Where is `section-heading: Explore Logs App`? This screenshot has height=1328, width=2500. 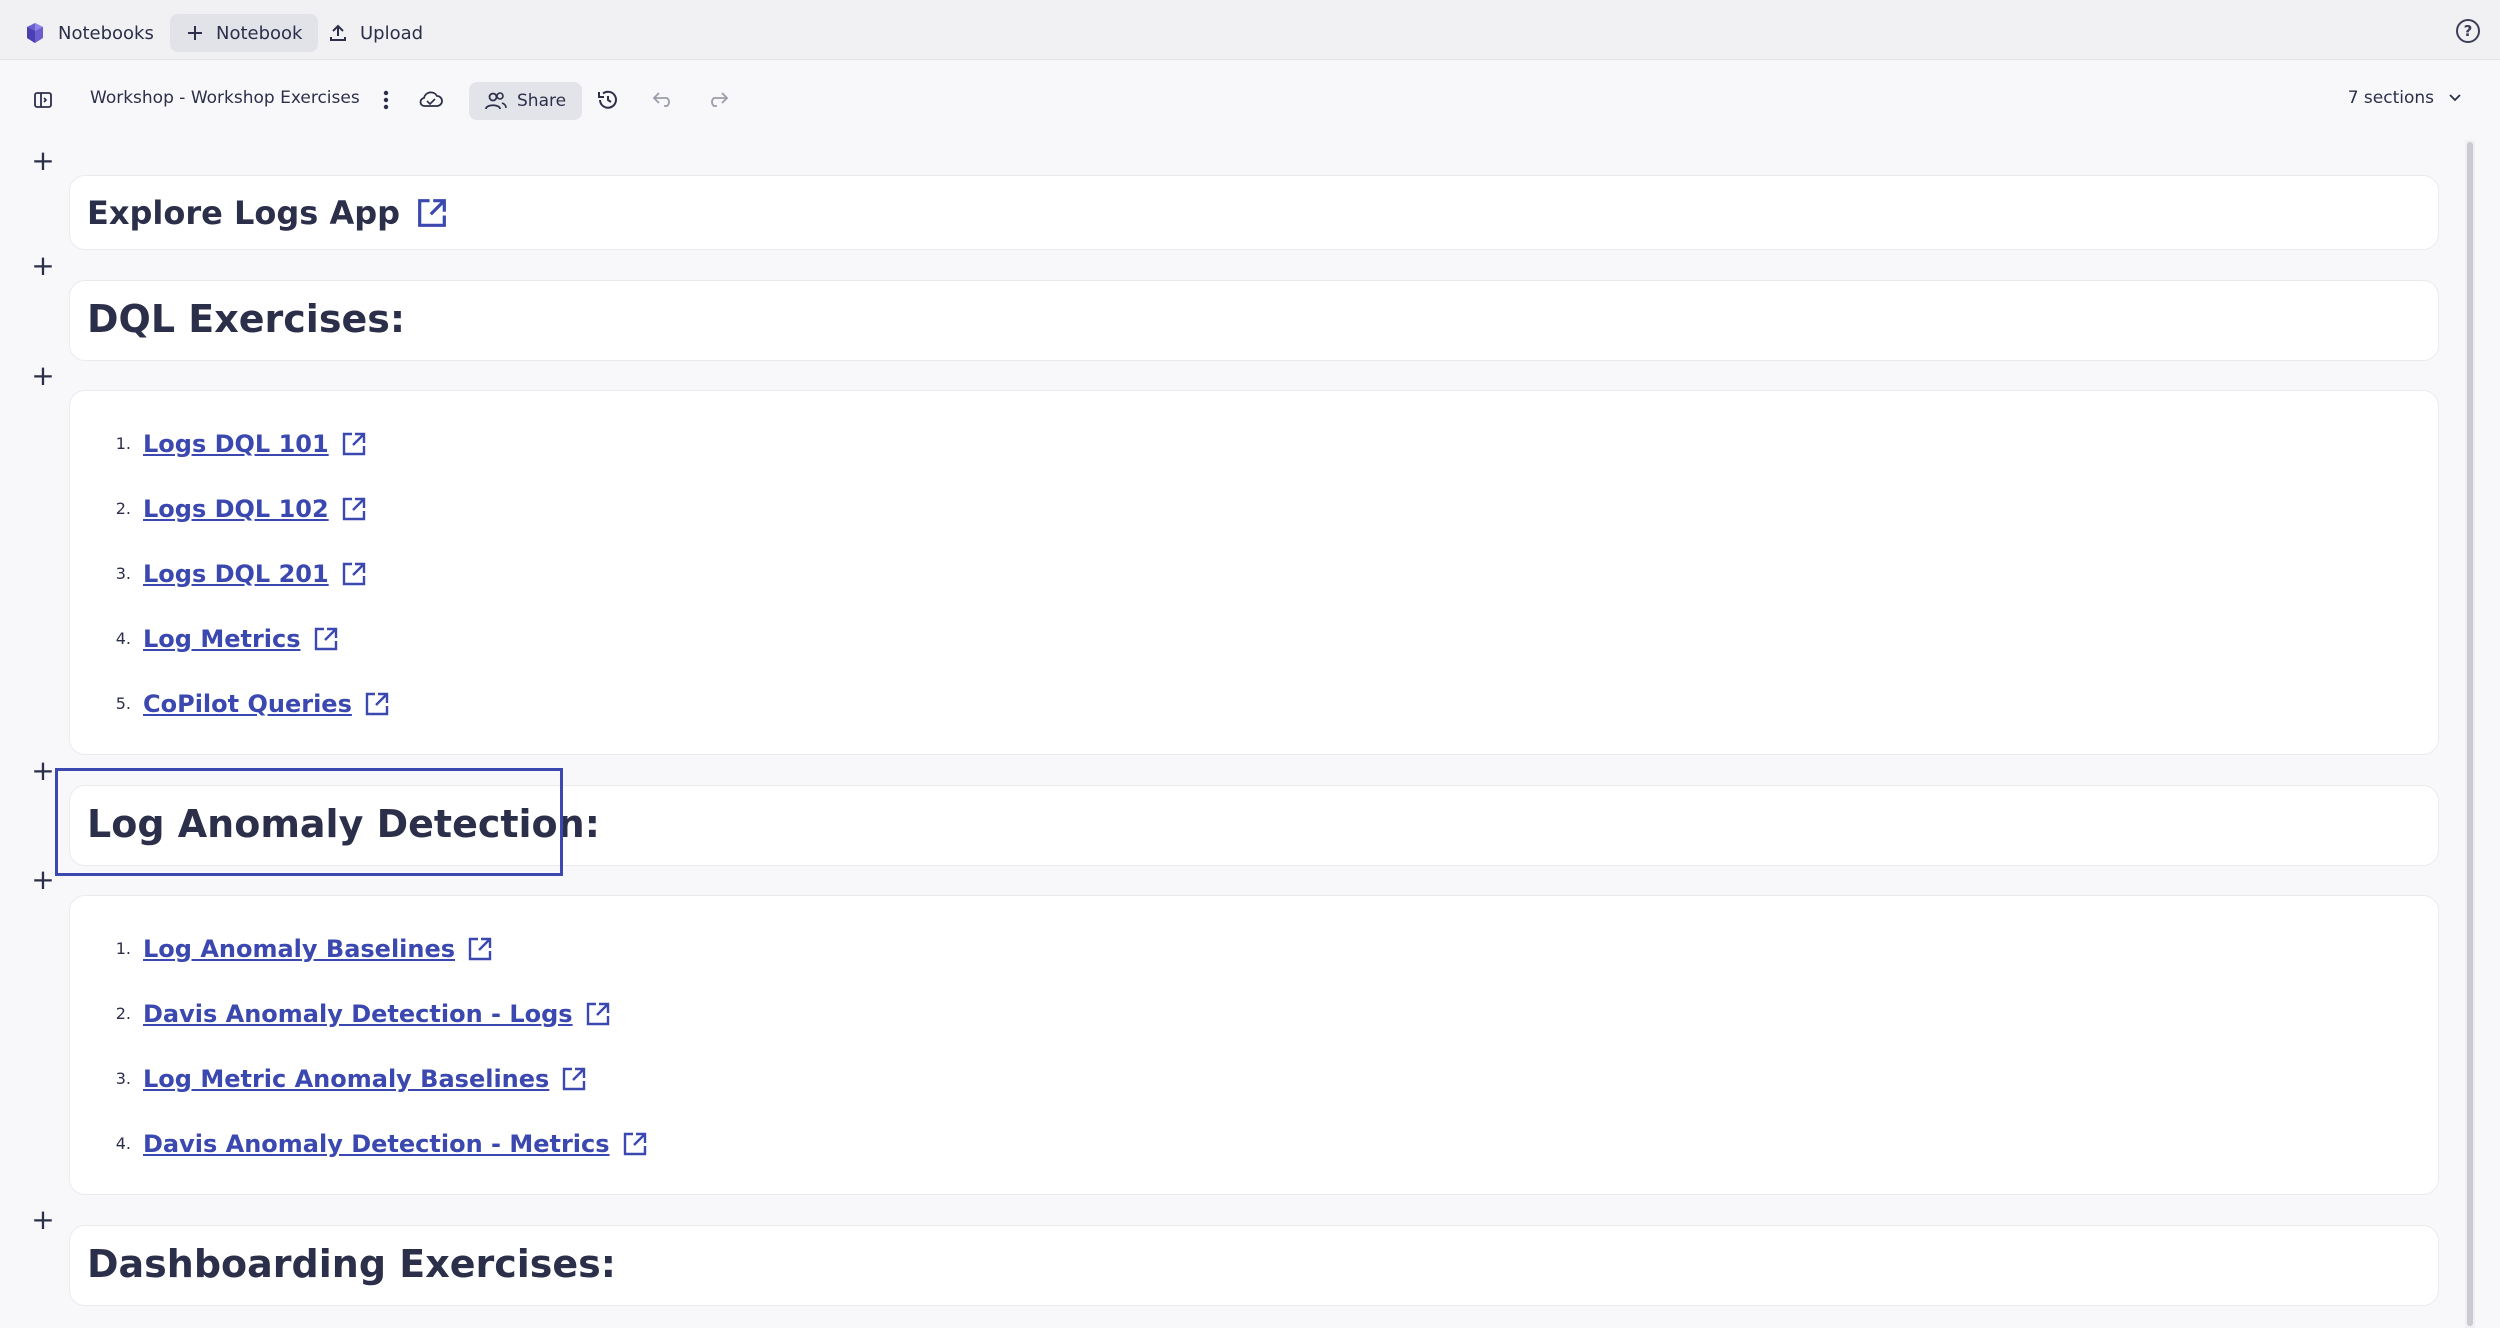 section-heading: Explore Logs App is located at coordinates (267, 213).